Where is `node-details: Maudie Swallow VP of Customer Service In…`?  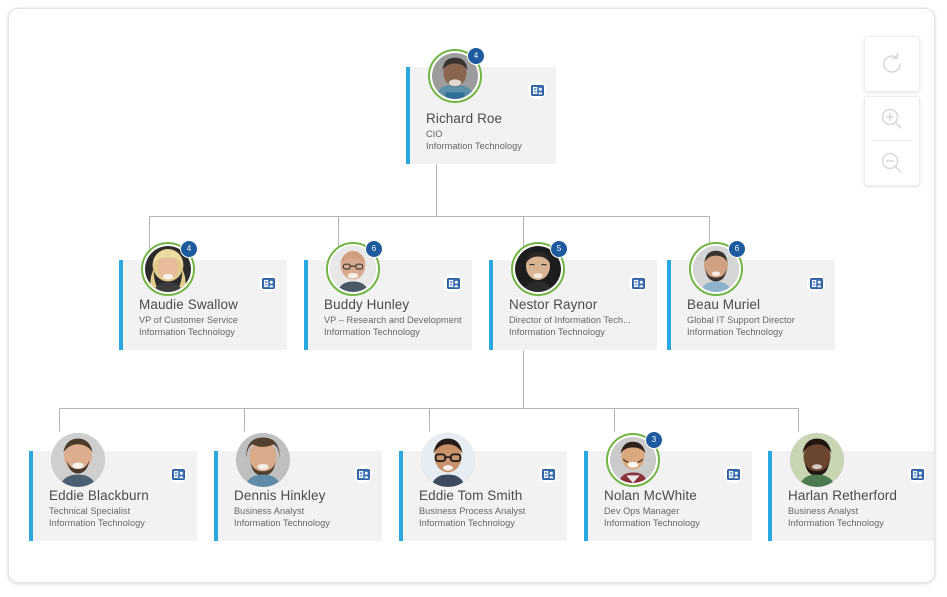
node-details: Maudie Swallow VP of Customer Service In… is located at coordinates (205, 317).